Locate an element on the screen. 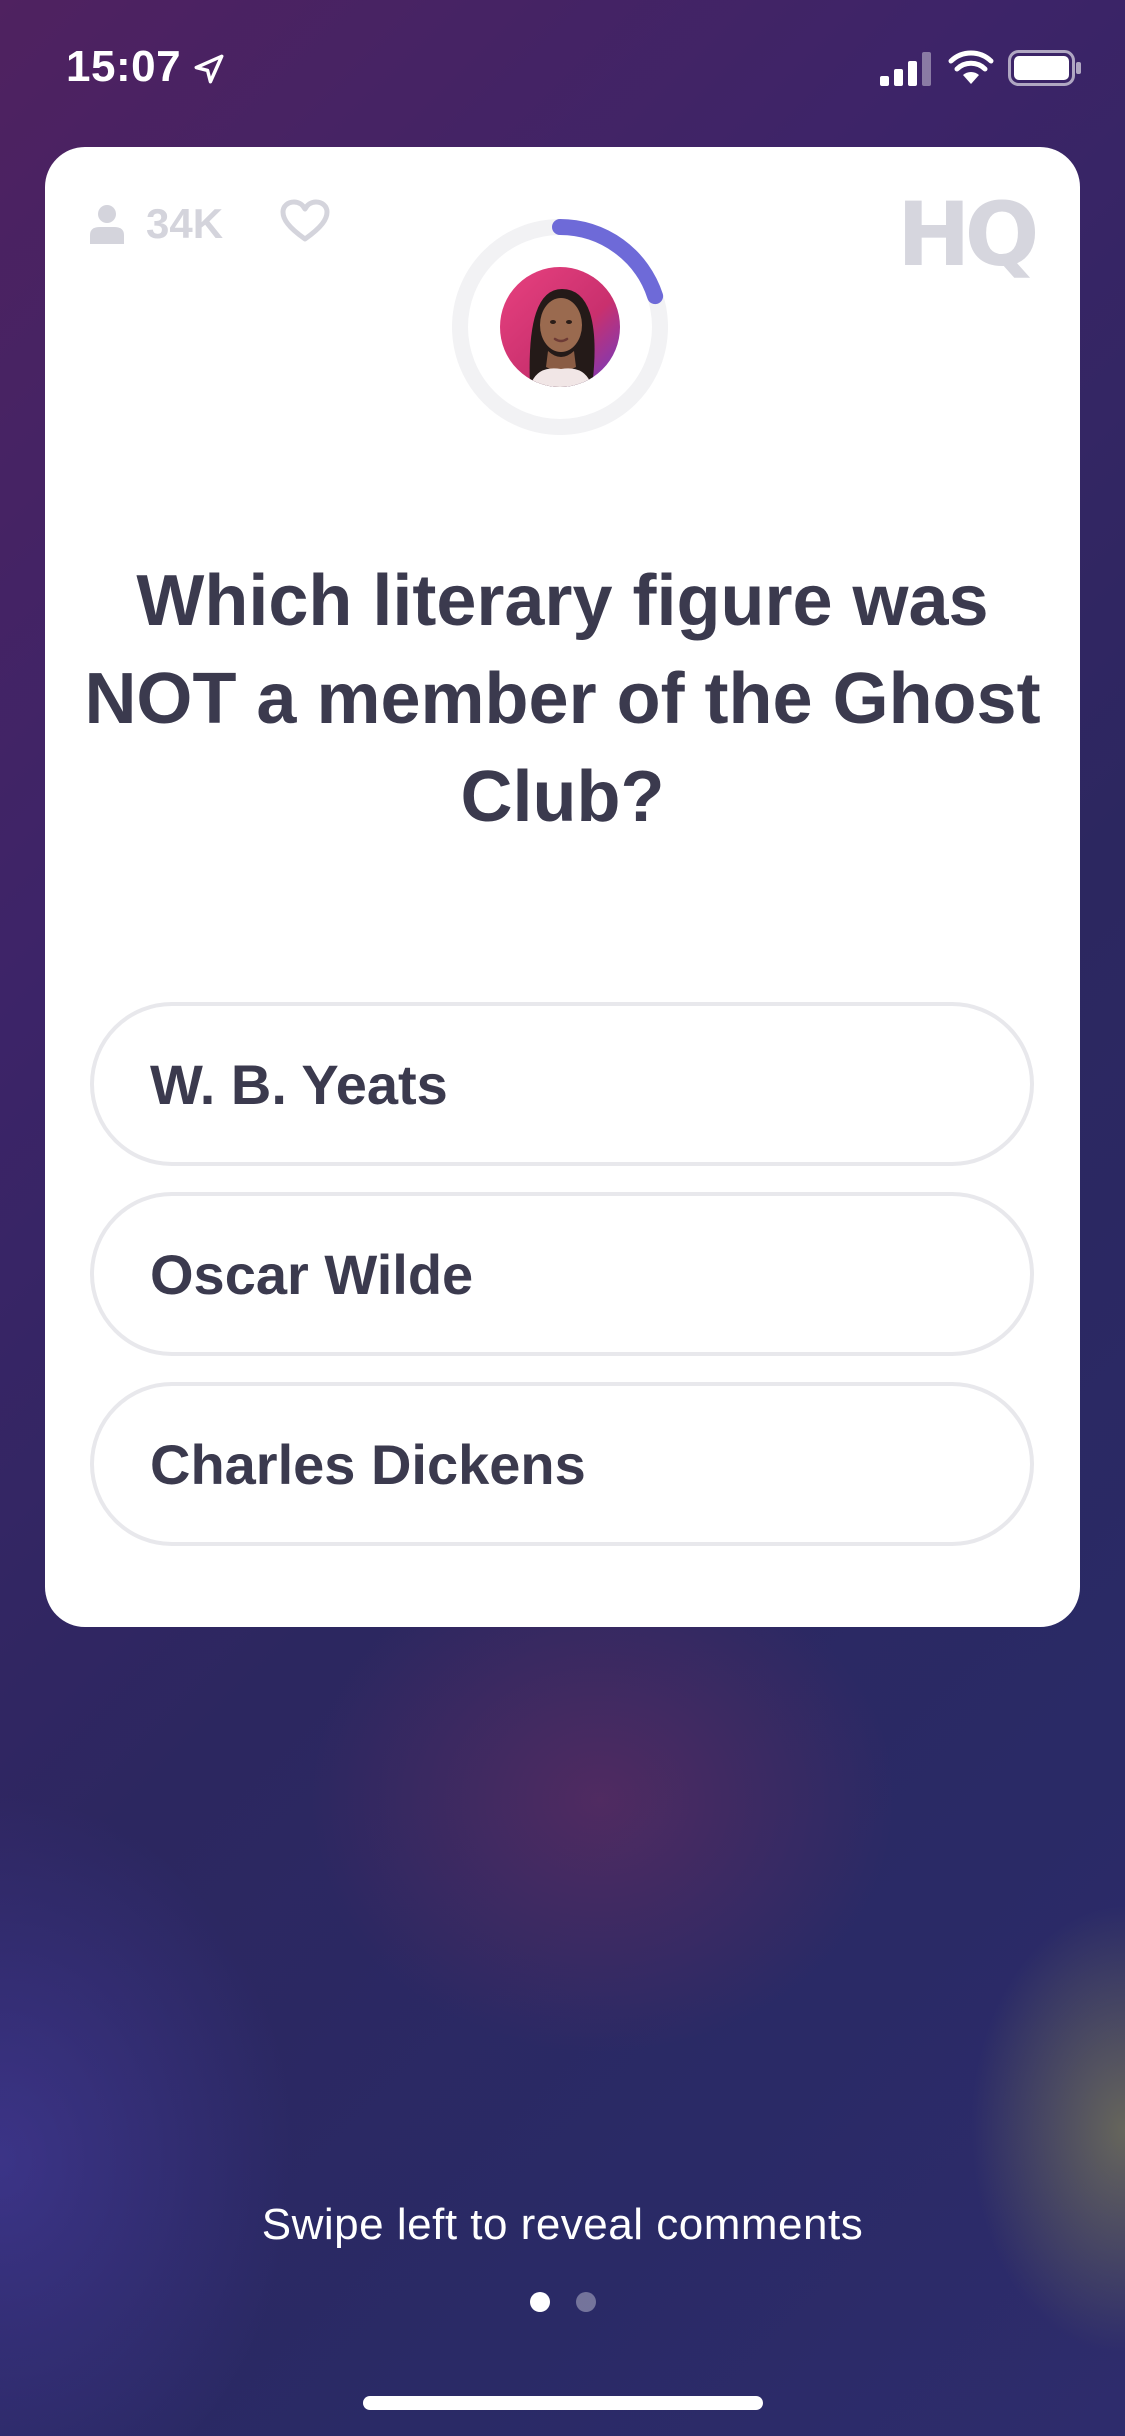 Image resolution: width=1125 pixels, height=2436 pixels. wifi-icon is located at coordinates (971, 67).